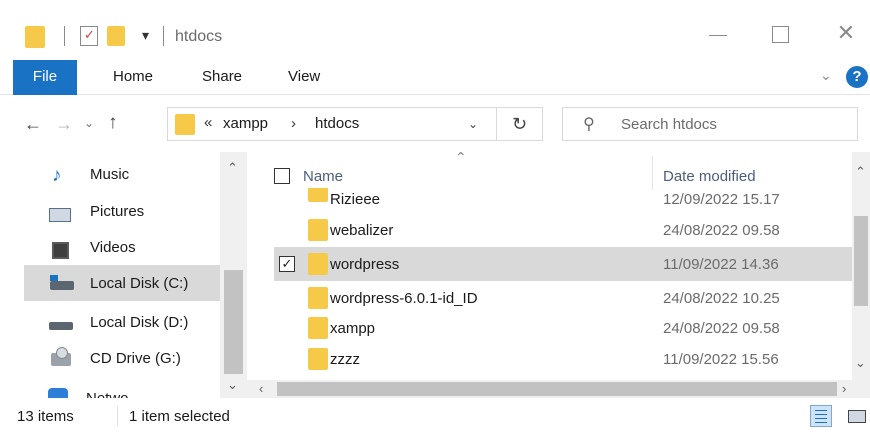 This screenshot has width=870, height=432. Describe the element at coordinates (304, 76) in the screenshot. I see `tab-view: View` at that location.